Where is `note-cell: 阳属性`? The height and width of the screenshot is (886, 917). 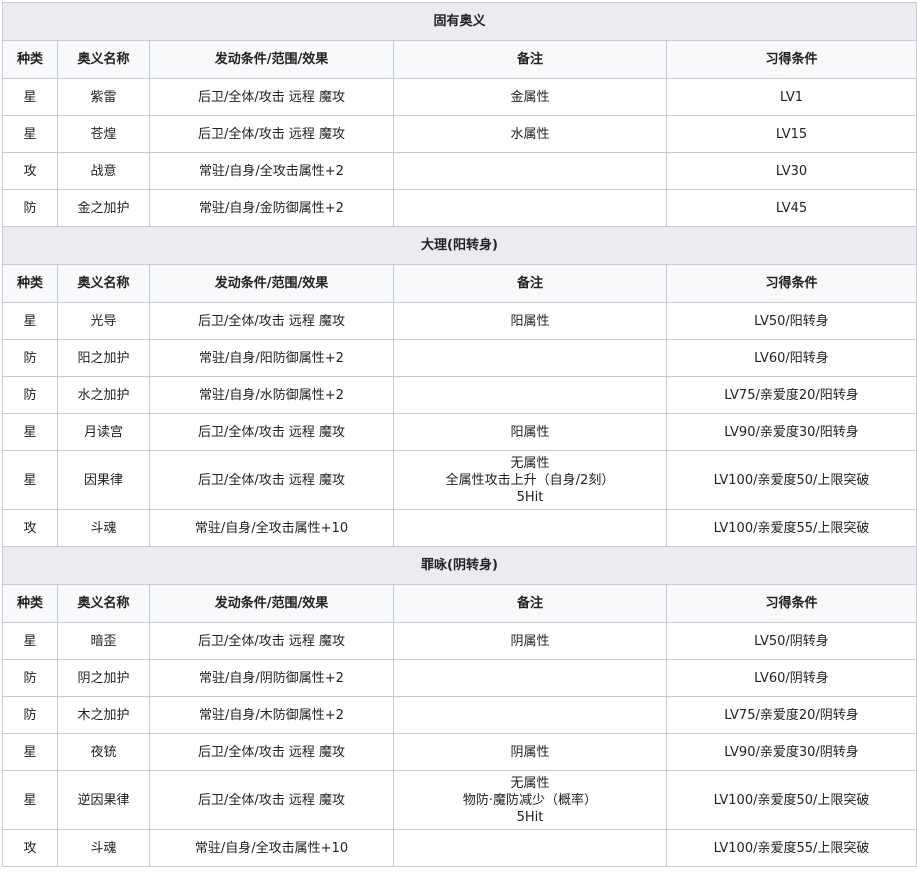
note-cell: 阳属性 is located at coordinates (530, 432).